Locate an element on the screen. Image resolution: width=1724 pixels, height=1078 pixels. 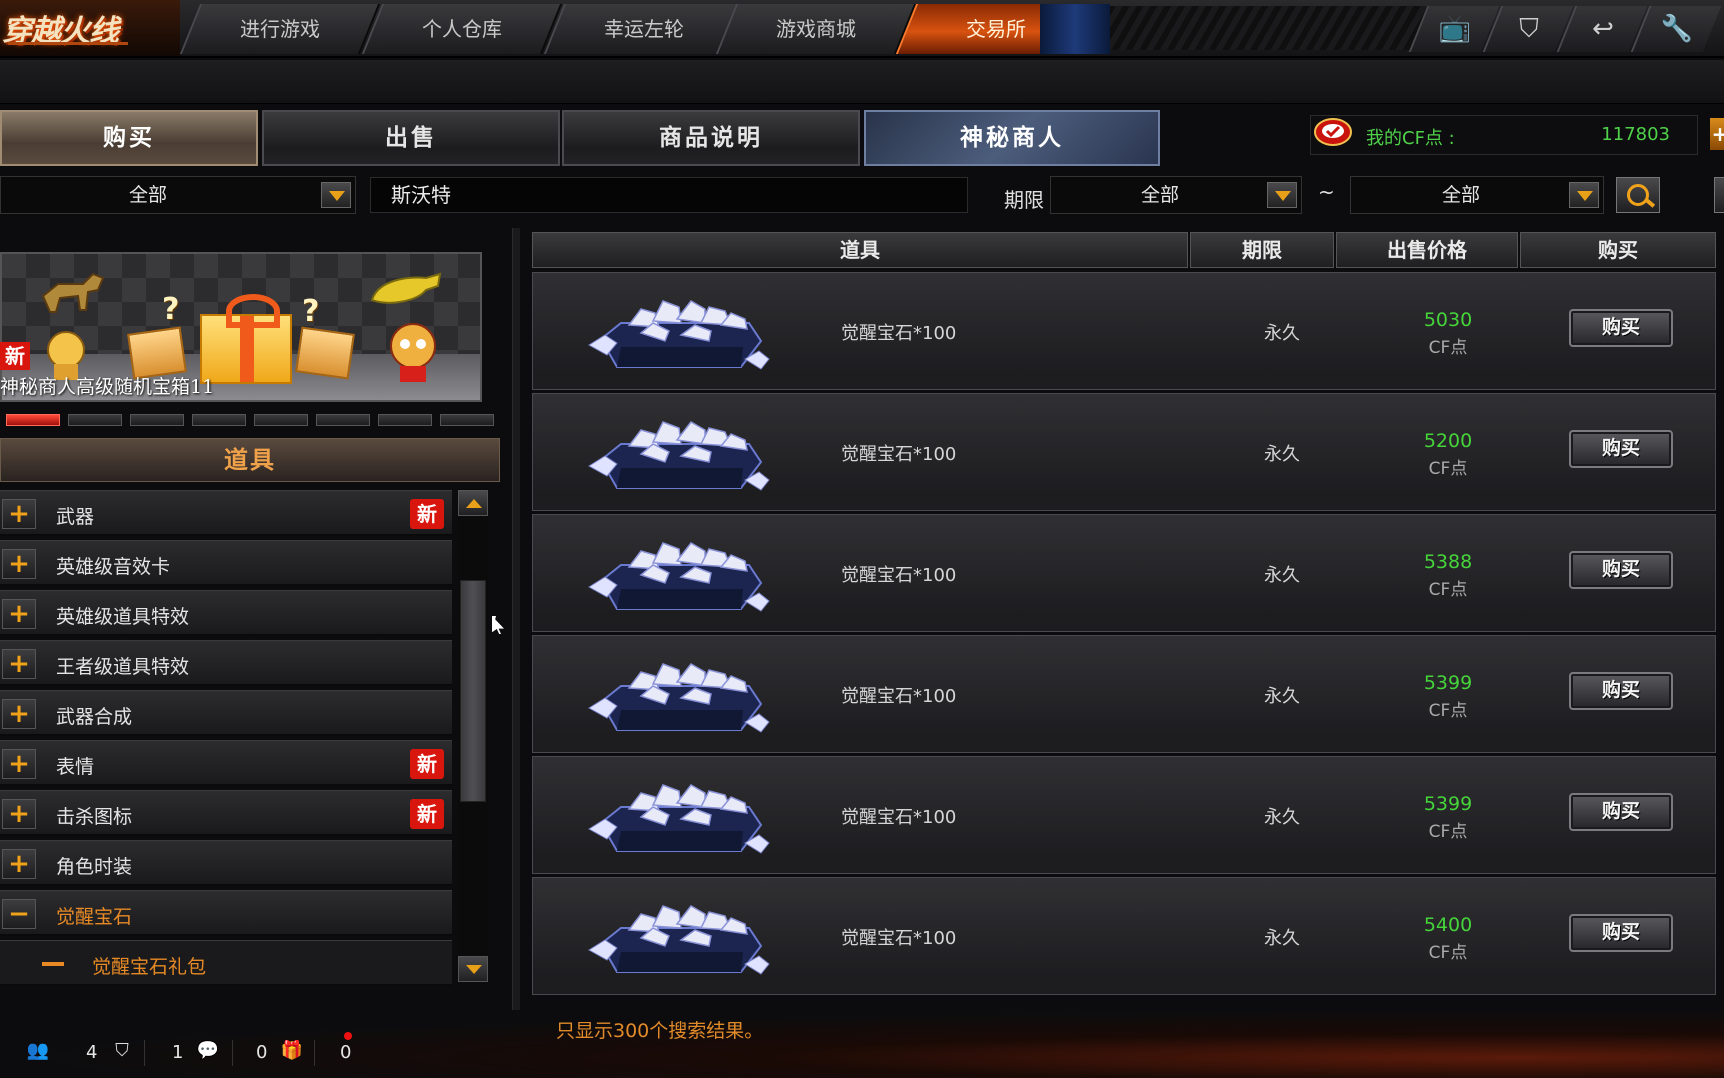
table-row: 觉醒宝石*100 永久 5200 CF点 购买 is located at coordinates (1124, 452).